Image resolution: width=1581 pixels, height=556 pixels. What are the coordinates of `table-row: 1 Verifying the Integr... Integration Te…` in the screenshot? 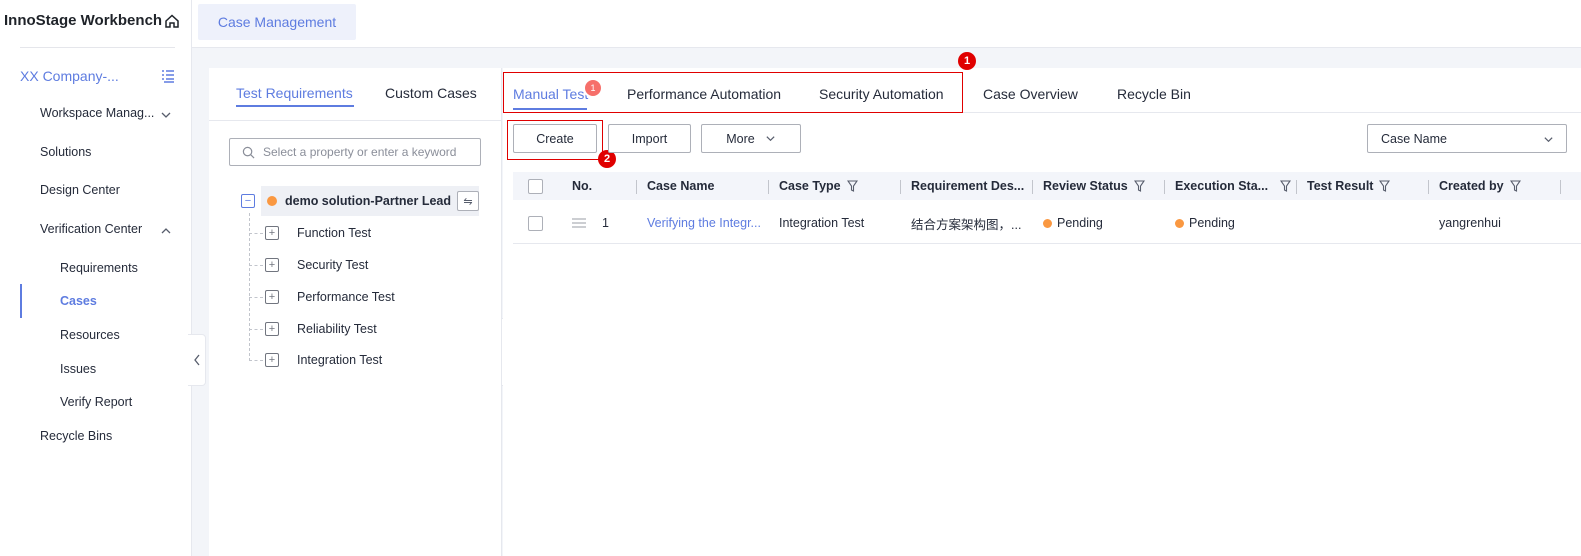 It's located at (1047, 223).